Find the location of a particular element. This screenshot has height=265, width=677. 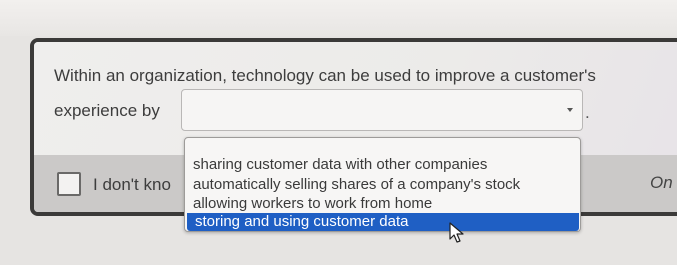

idk-checkbox is located at coordinates (69, 184).